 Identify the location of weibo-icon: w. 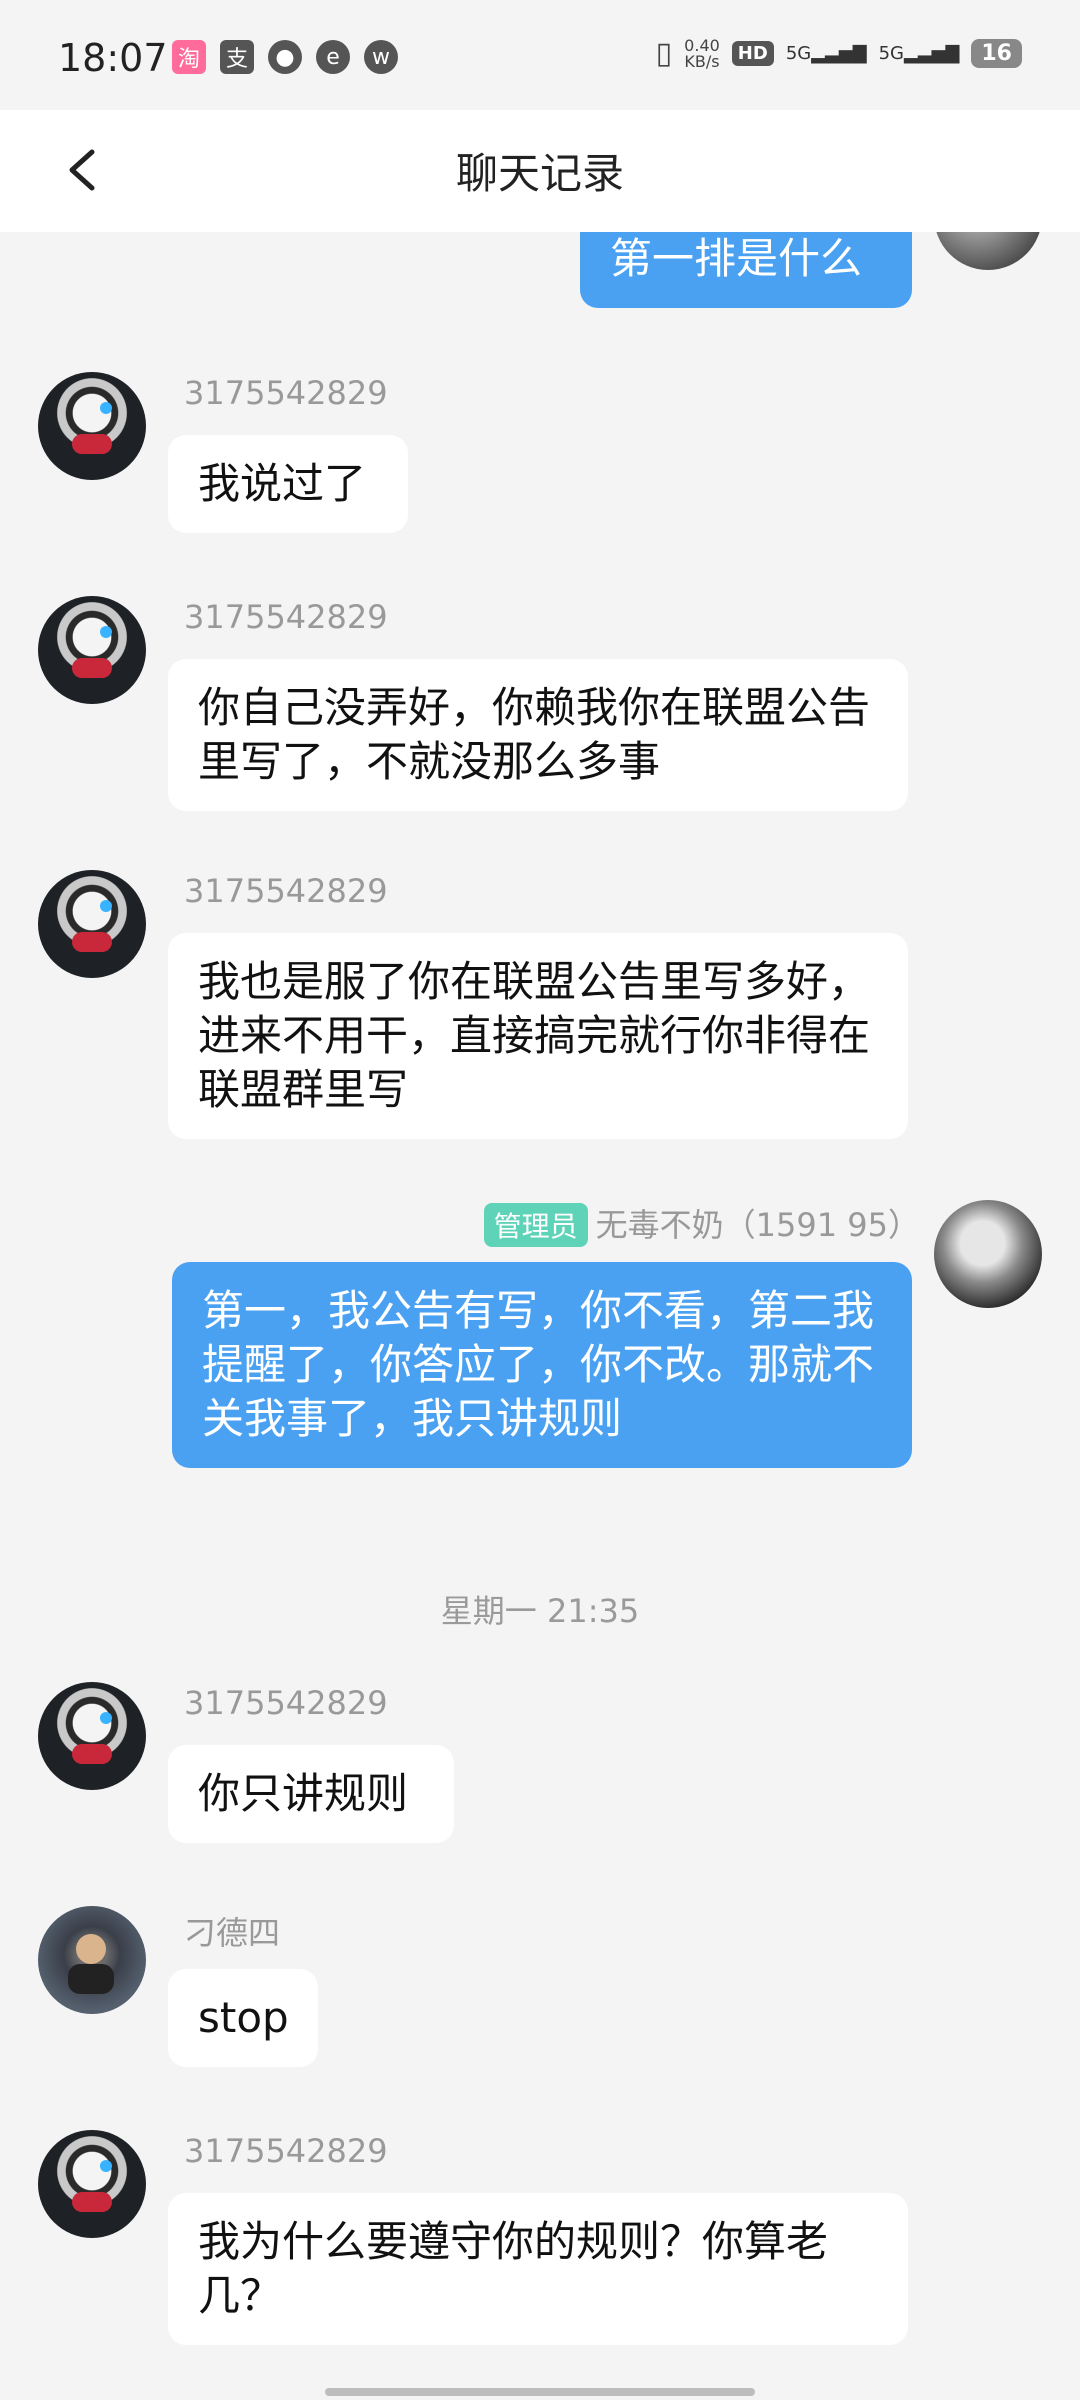
(381, 57).